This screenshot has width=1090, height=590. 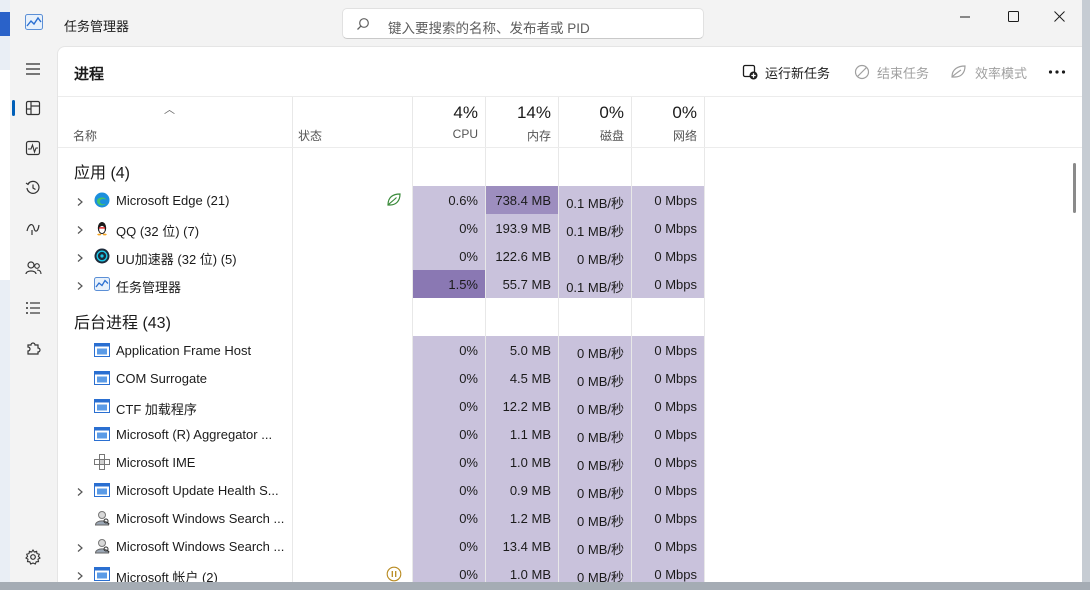 What do you see at coordinates (1013, 16) in the screenshot?
I see `maximize-button` at bounding box center [1013, 16].